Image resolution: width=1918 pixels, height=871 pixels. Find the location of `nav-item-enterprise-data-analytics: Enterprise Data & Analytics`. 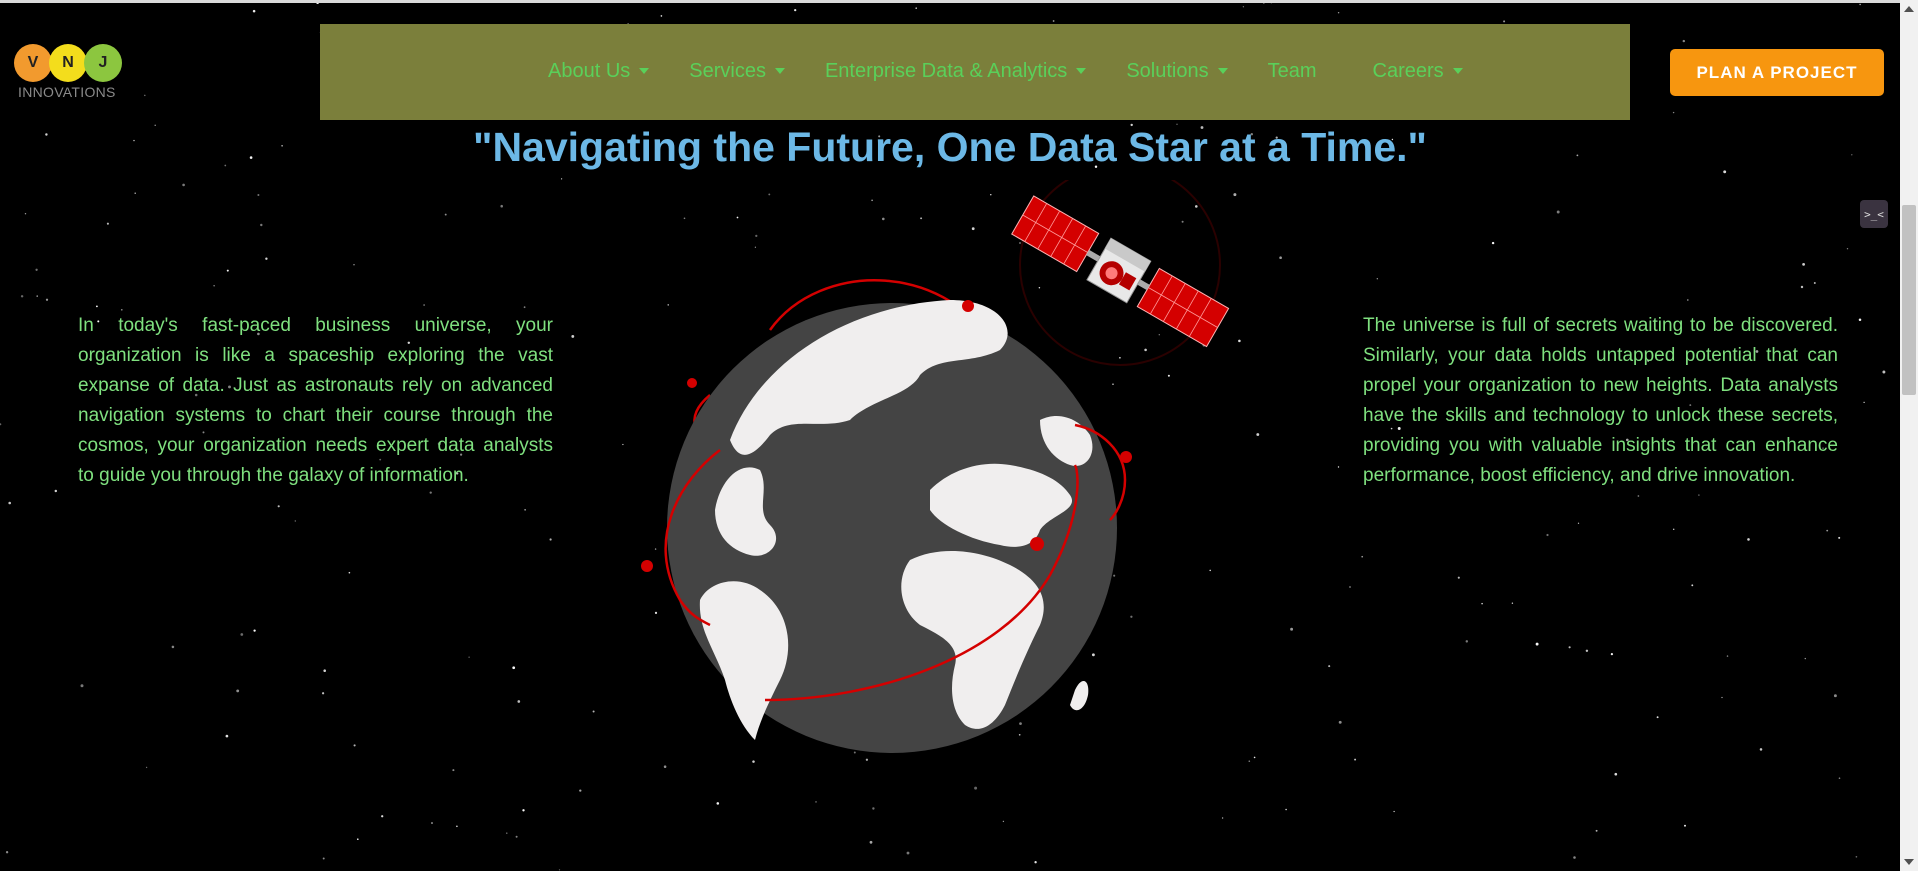

nav-item-enterprise-data-analytics: Enterprise Data & Analytics is located at coordinates (955, 71).